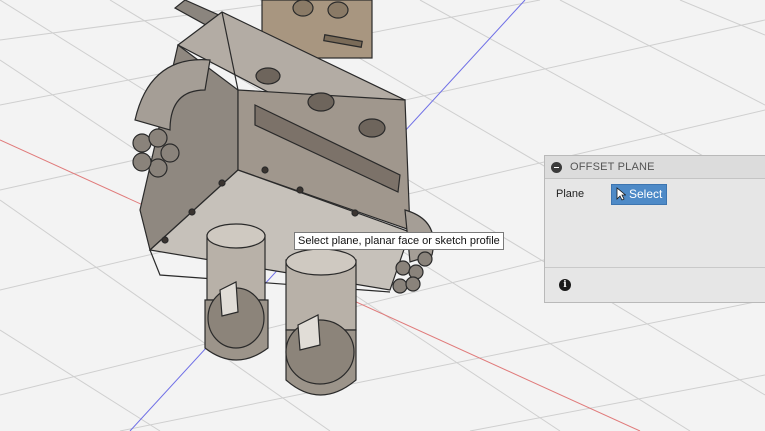 This screenshot has width=765, height=431. What do you see at coordinates (621, 194) in the screenshot?
I see `pointer-cursor-icon` at bounding box center [621, 194].